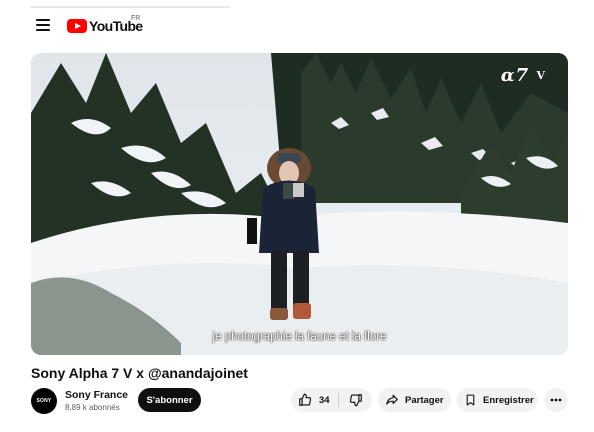 The image size is (594, 432). I want to click on menu-button, so click(43, 25).